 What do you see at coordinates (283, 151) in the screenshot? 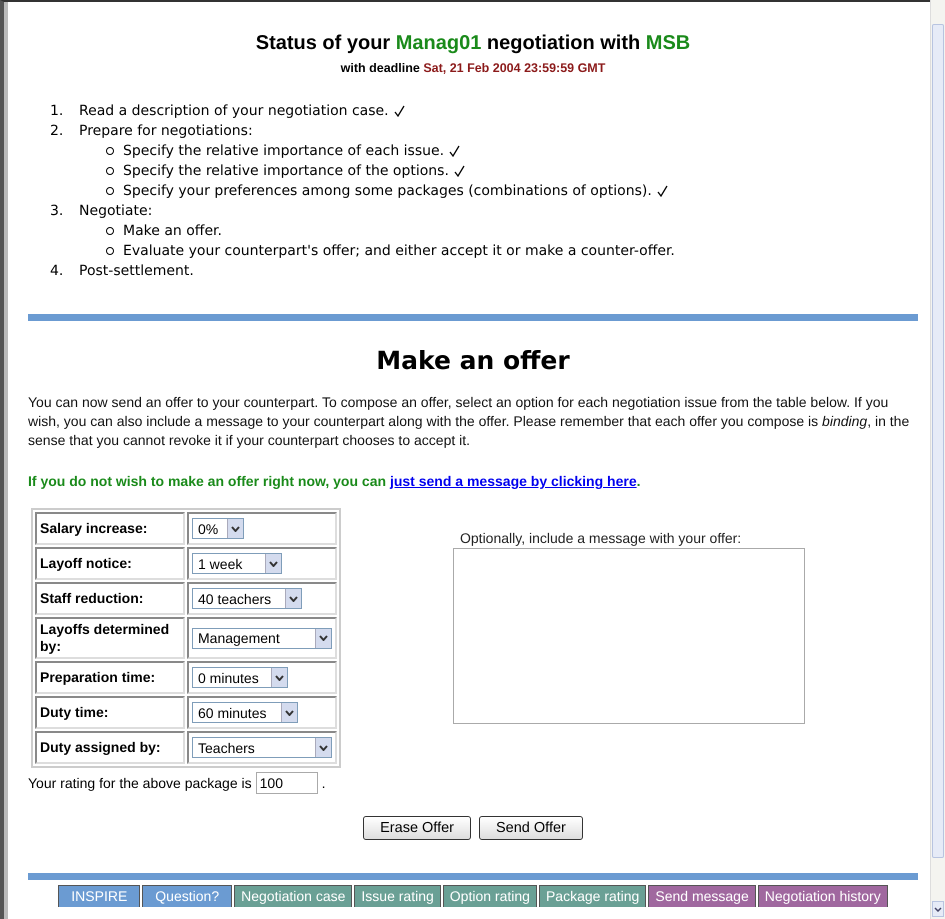
I see `step-text: Specify the relative importance of each issue.` at bounding box center [283, 151].